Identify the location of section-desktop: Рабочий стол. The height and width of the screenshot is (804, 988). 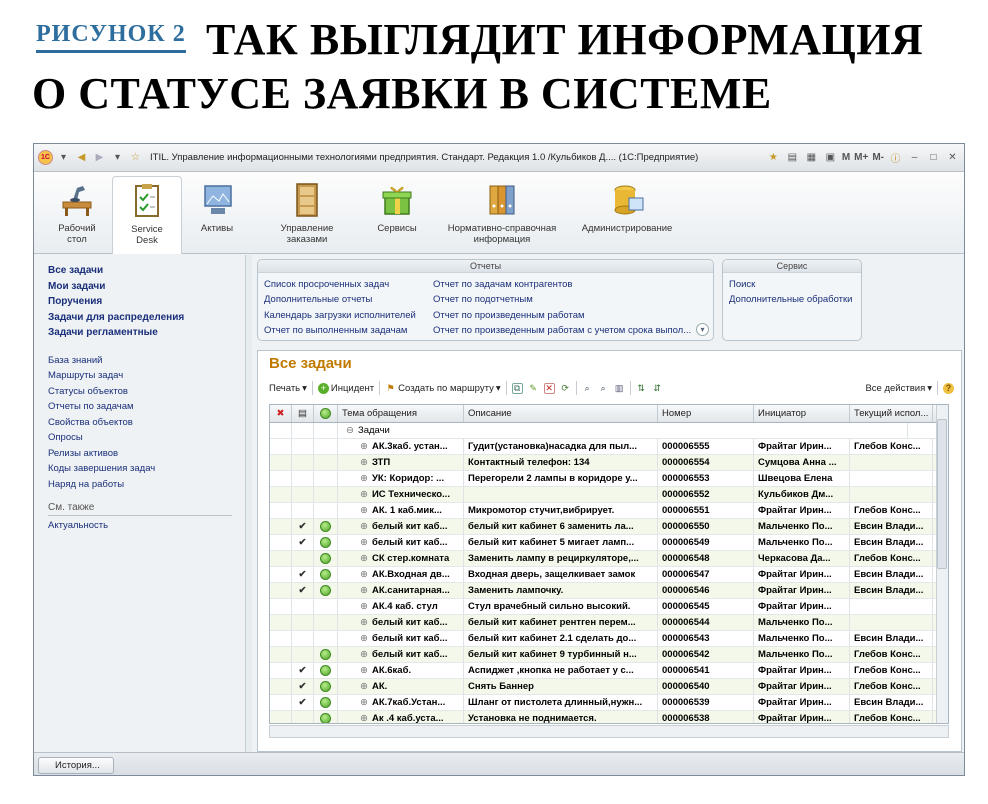
(77, 212).